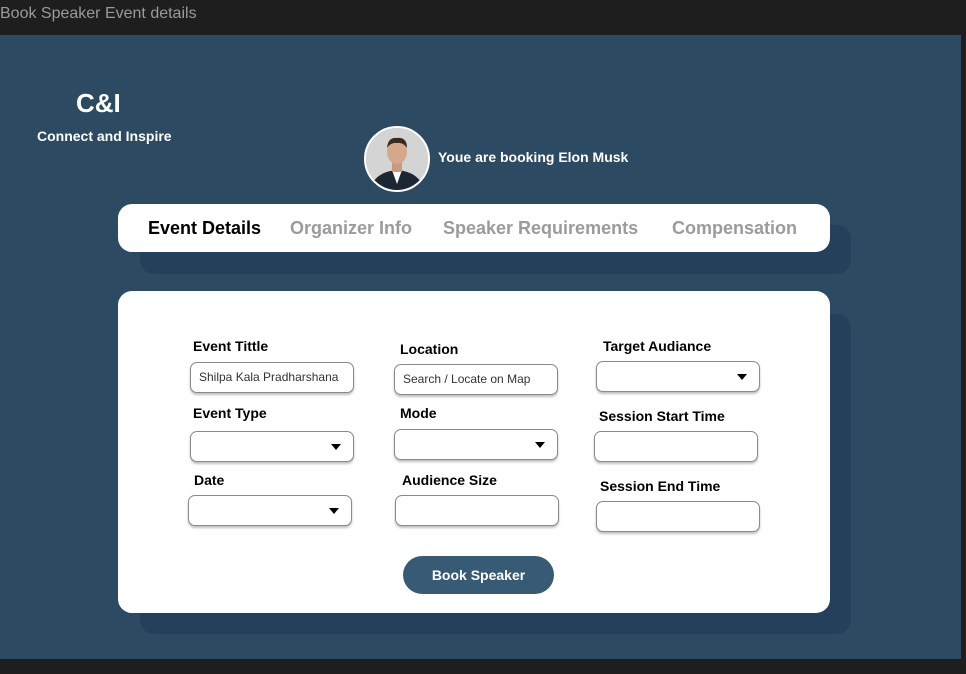 The height and width of the screenshot is (674, 966). Describe the element at coordinates (660, 486) in the screenshot. I see `session-end-label: Session End Time` at that location.